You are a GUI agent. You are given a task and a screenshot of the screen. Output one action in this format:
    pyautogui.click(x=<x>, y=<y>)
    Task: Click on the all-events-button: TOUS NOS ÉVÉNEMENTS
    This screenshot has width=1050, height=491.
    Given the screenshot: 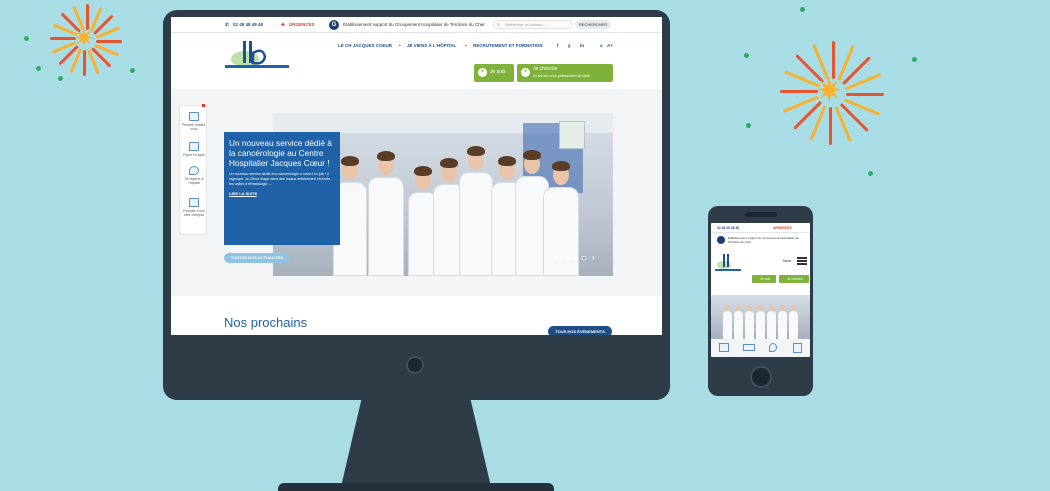 What is the action you would take?
    pyautogui.click(x=580, y=330)
    